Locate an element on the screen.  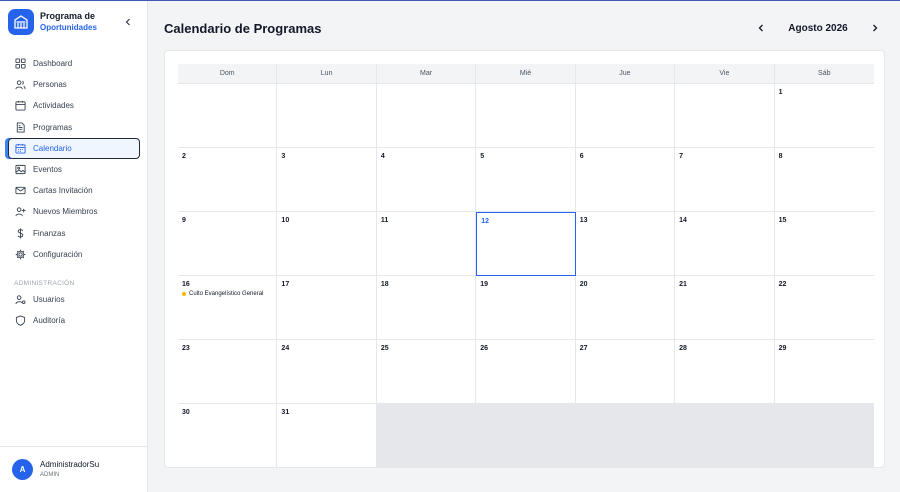
sidebar-item-label: Eventos is located at coordinates (47, 170).